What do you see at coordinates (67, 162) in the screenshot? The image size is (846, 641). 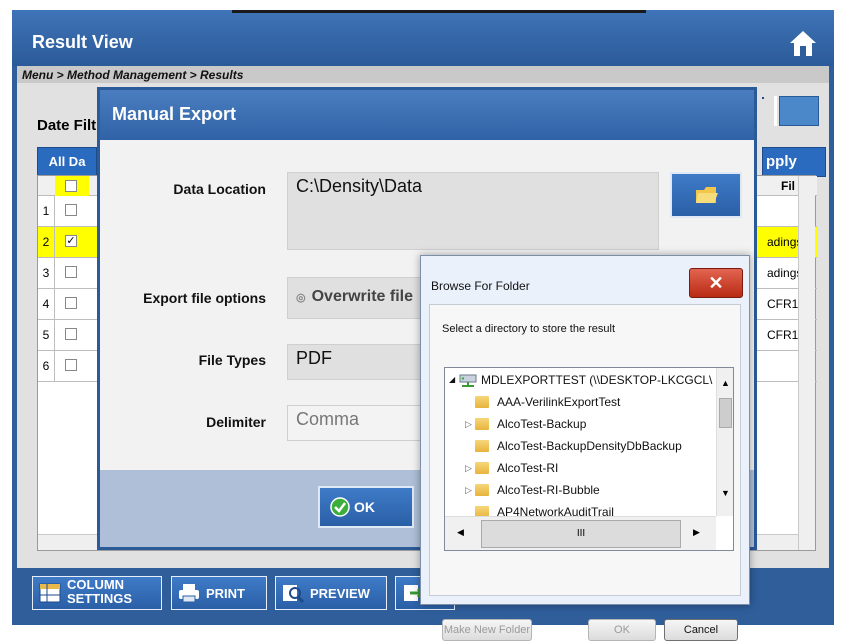 I see `all-dates-button: All Da` at bounding box center [67, 162].